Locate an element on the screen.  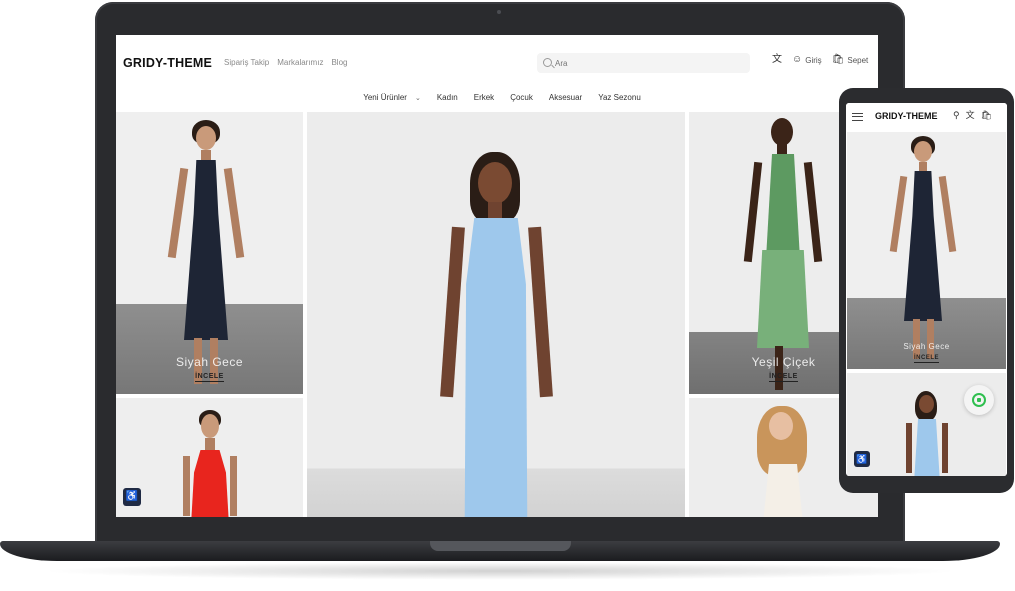
cart-button: 🛍 Sepet is located at coordinates (850, 60).